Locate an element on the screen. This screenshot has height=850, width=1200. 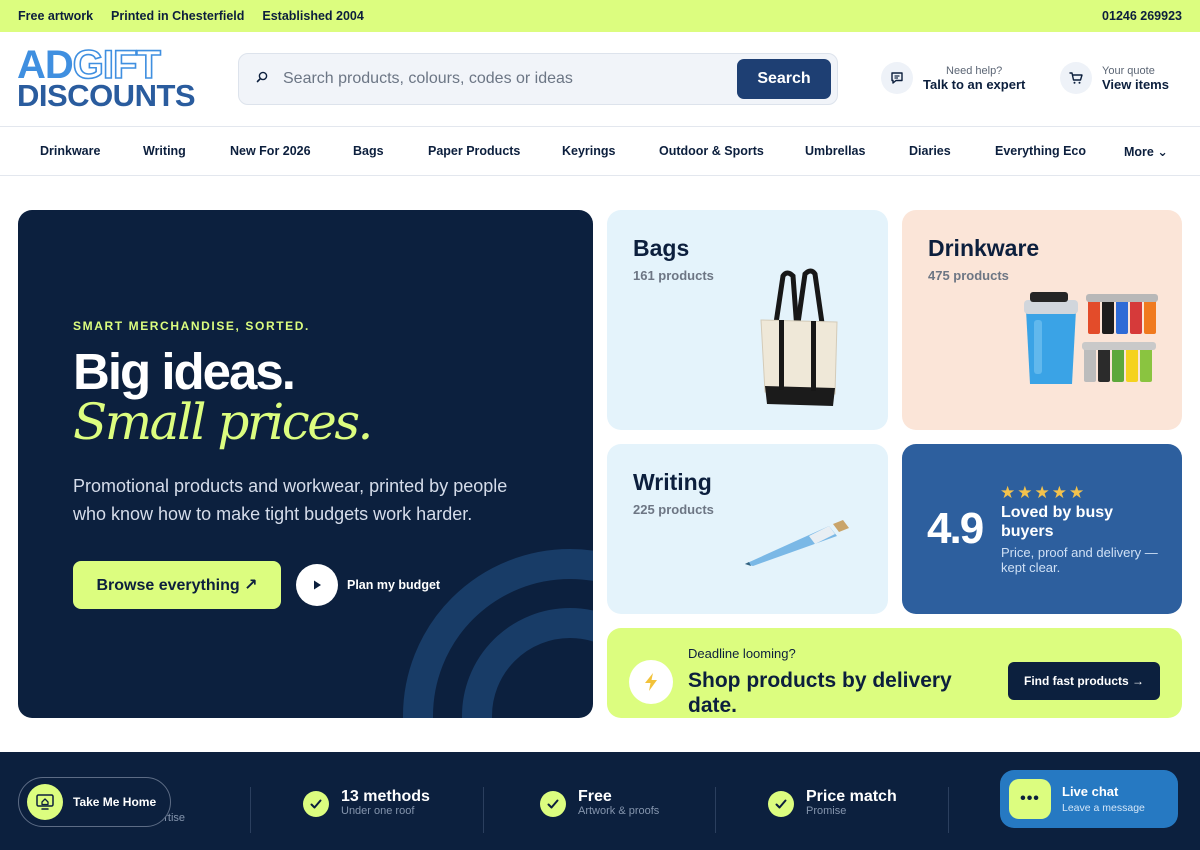
take-me-home-button: Take Me Home is located at coordinates (94, 802).